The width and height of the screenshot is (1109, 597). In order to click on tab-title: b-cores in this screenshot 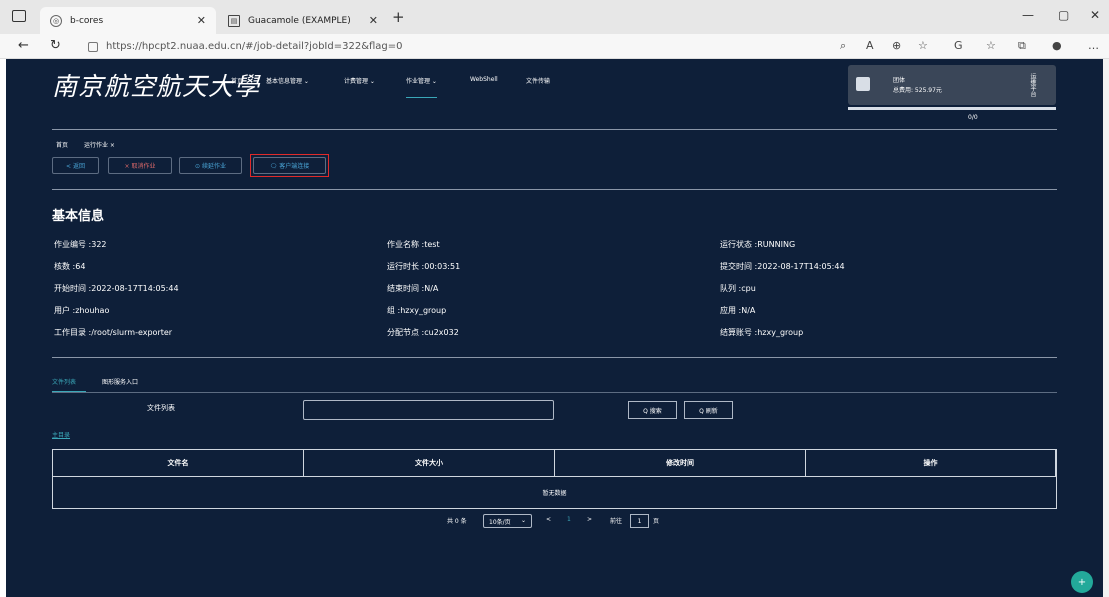, I will do `click(87, 20)`.